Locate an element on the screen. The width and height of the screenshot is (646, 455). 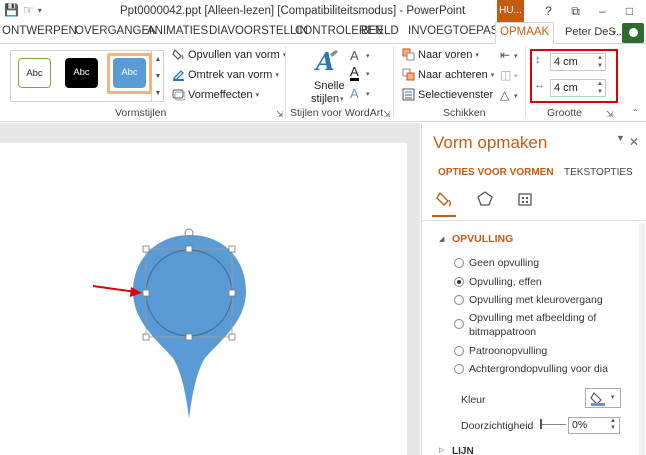
group-label-grootte: Grootte is located at coordinates (565, 113).